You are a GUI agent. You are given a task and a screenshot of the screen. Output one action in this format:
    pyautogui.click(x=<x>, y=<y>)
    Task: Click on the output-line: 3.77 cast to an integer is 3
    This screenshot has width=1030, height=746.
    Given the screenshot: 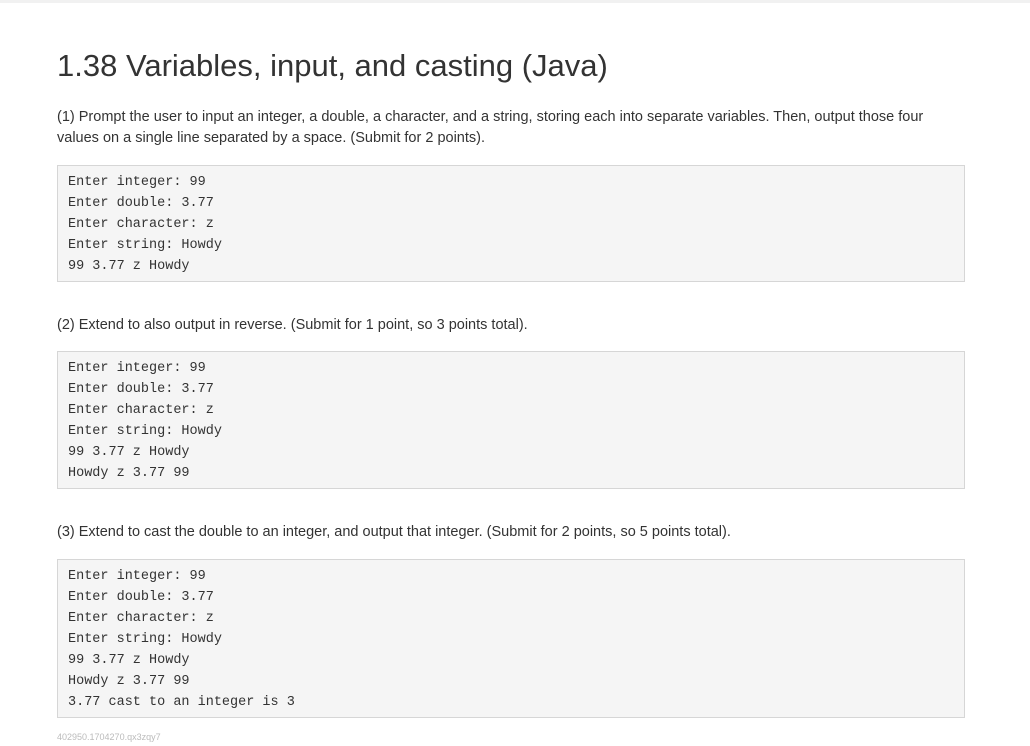 What is the action you would take?
    pyautogui.click(x=181, y=702)
    